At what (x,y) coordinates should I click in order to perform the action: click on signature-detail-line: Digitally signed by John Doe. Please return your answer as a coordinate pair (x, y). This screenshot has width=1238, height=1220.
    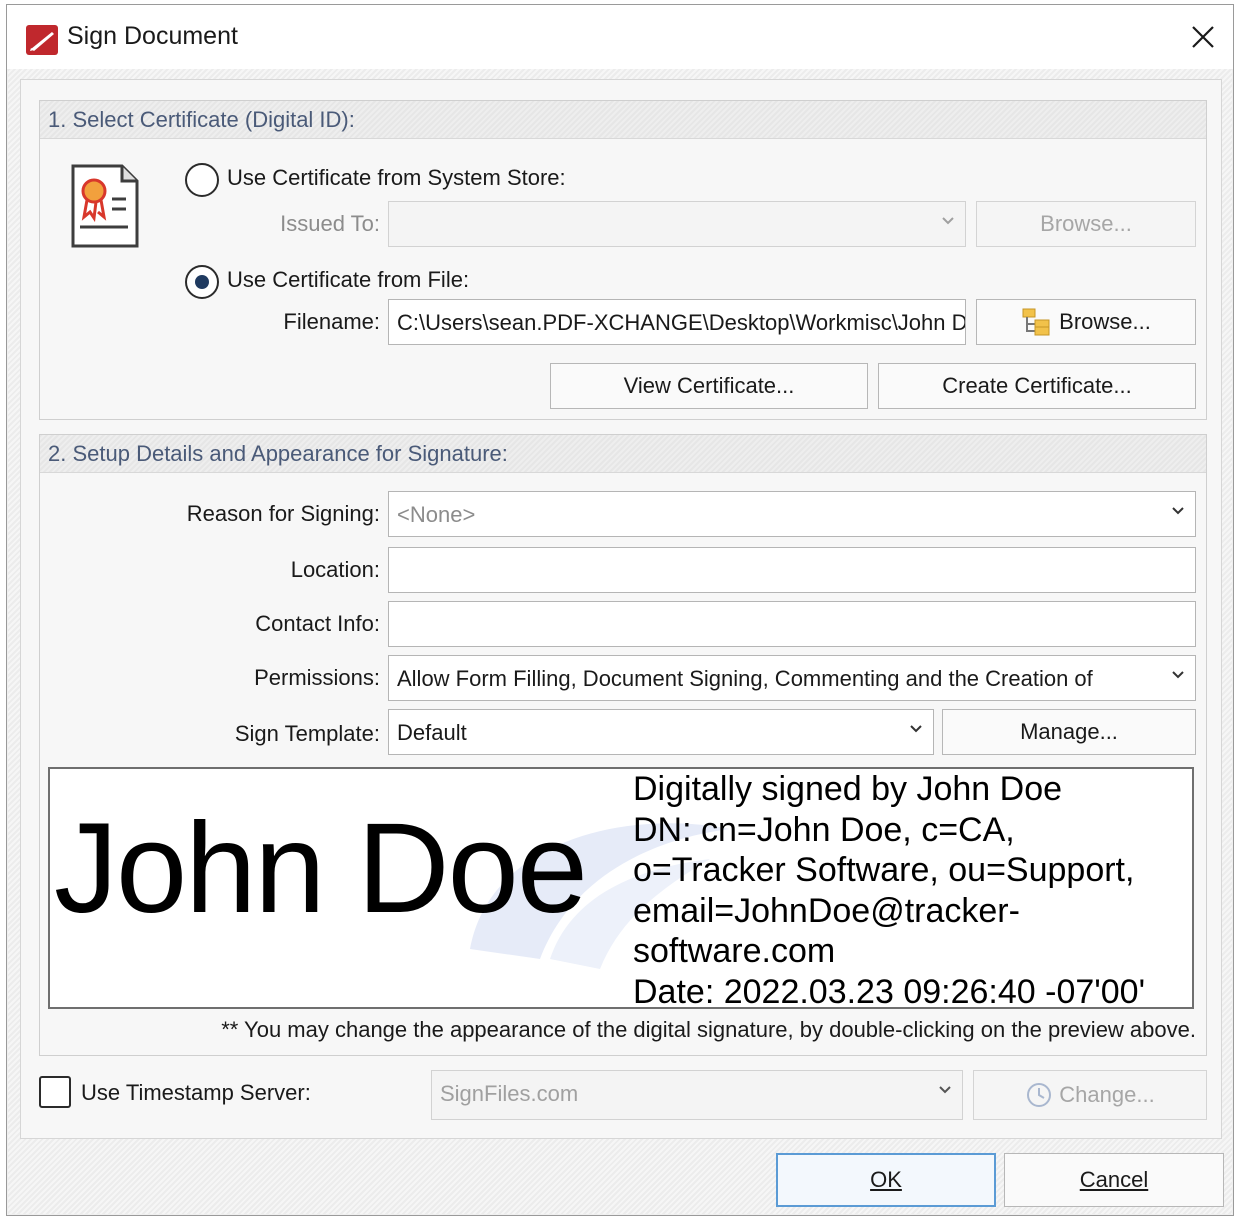
    Looking at the image, I should click on (848, 789).